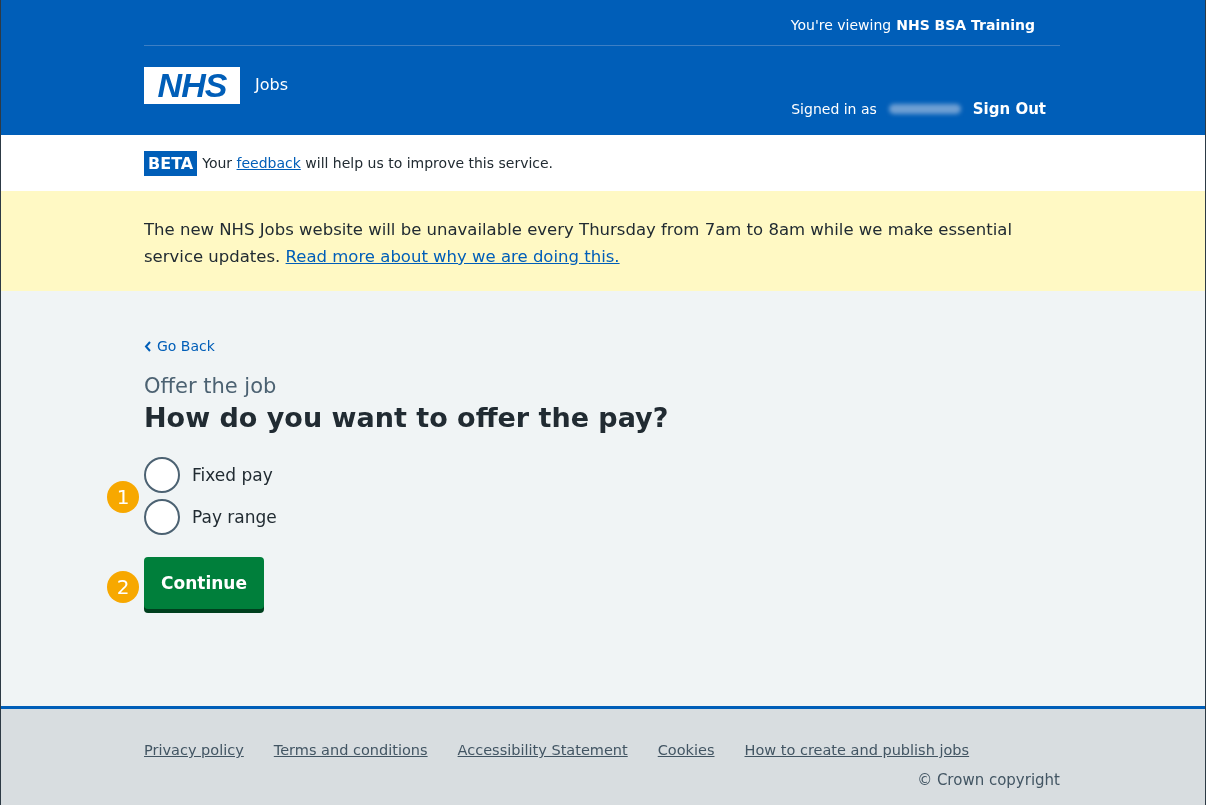  What do you see at coordinates (841, 26) in the screenshot?
I see `viewing-text: You're viewing` at bounding box center [841, 26].